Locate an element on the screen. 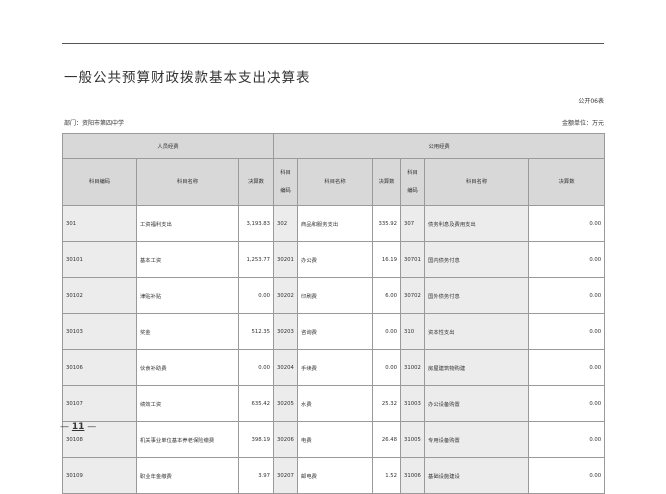  public-header: 公用经费 is located at coordinates (439, 146).